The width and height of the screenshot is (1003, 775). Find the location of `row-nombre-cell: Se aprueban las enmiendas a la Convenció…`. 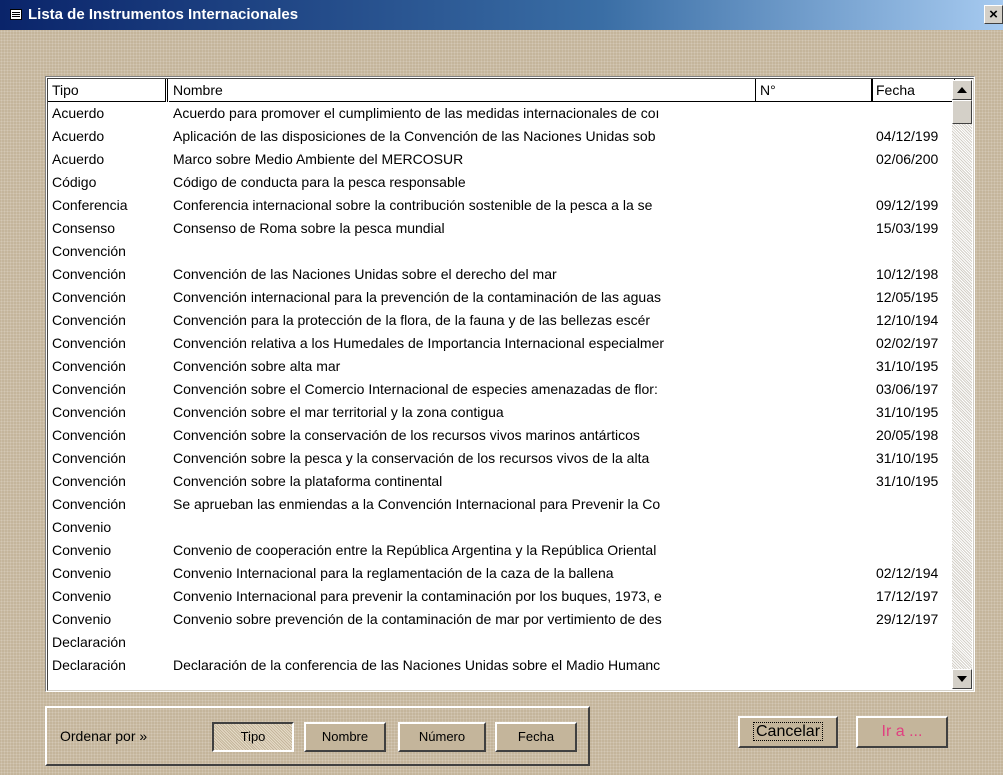

row-nombre-cell: Se aprueban las enmiendas a la Convenció… is located at coordinates (417, 504).